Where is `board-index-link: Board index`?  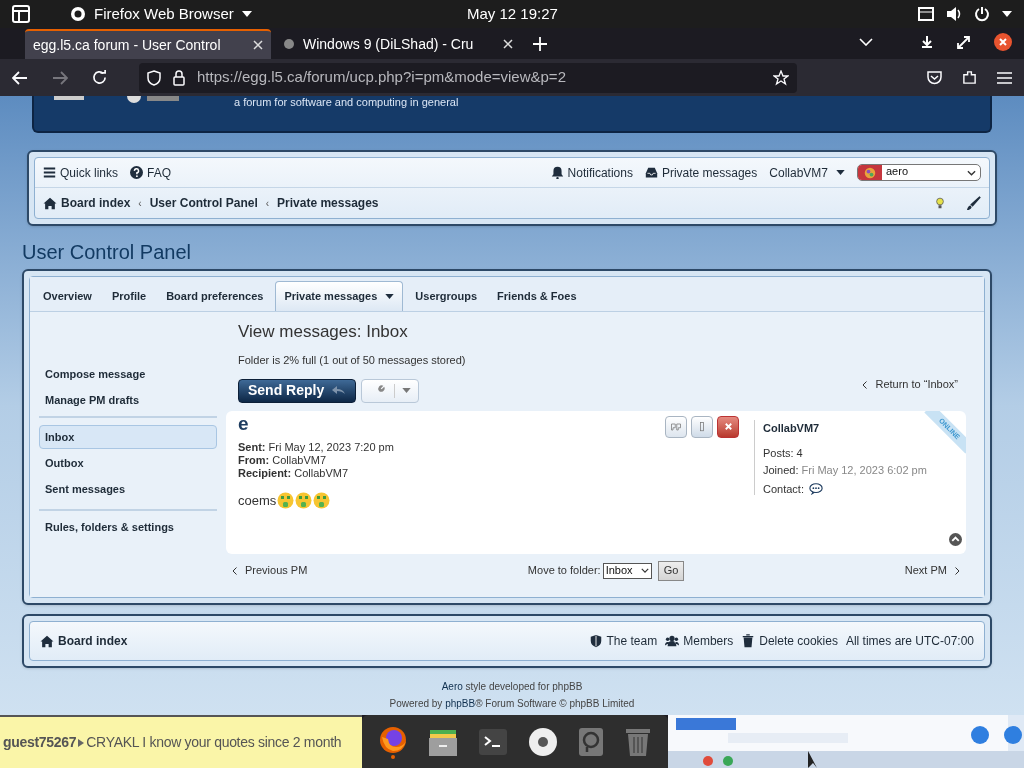 board-index-link: Board index is located at coordinates (84, 641).